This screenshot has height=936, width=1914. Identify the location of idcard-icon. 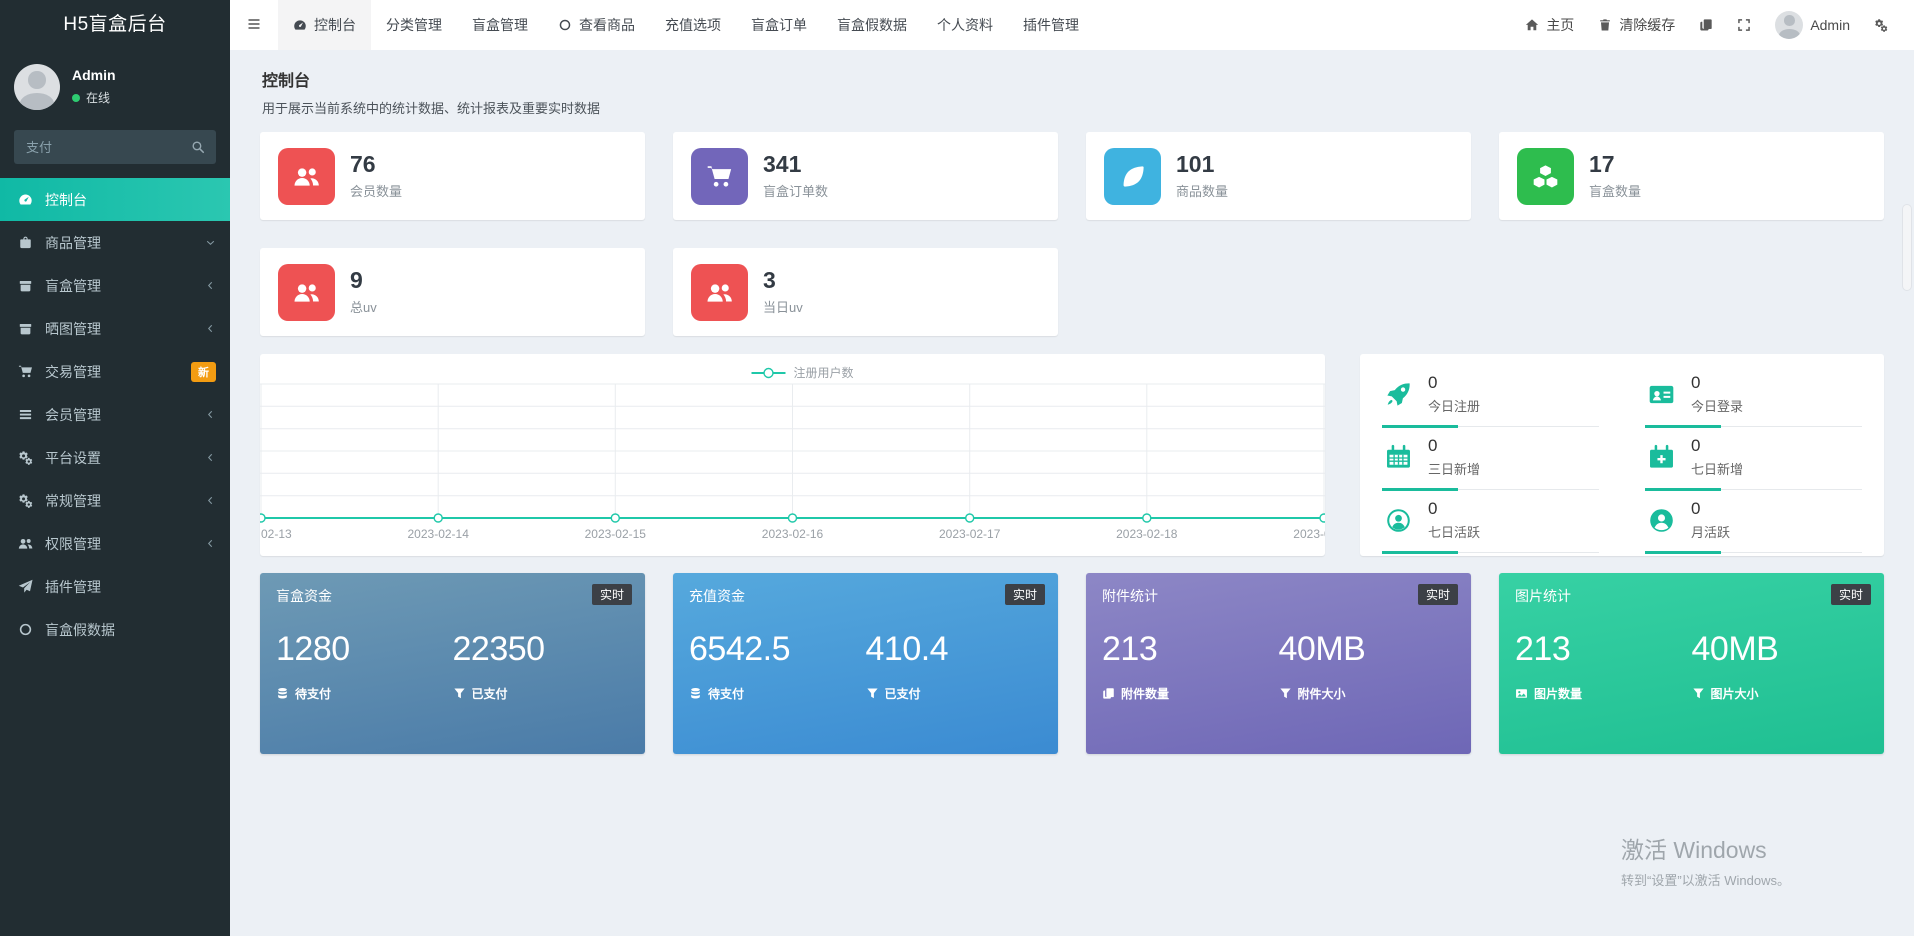
(1661, 394).